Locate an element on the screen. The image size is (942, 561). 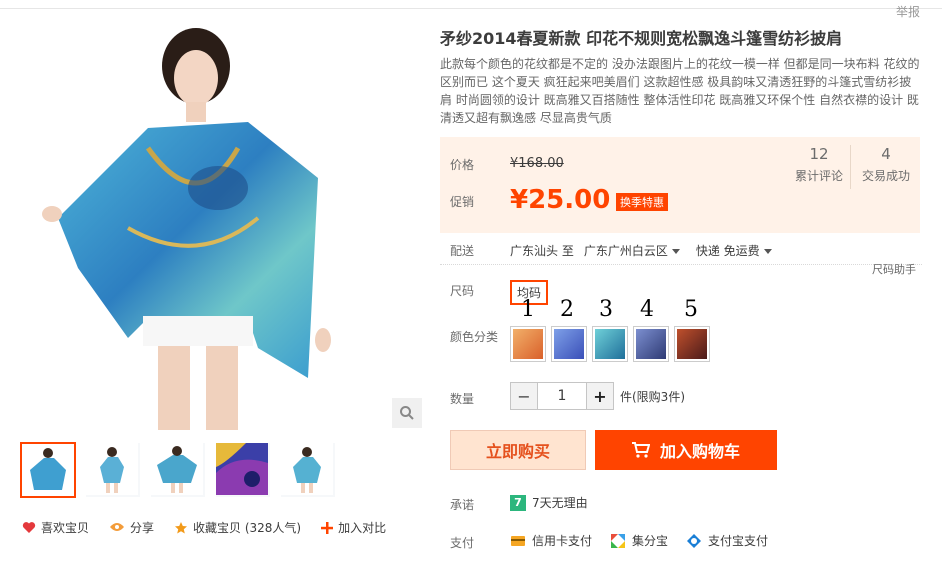
credit-card-payment: 信用卡支付 is located at coordinates (551, 540).